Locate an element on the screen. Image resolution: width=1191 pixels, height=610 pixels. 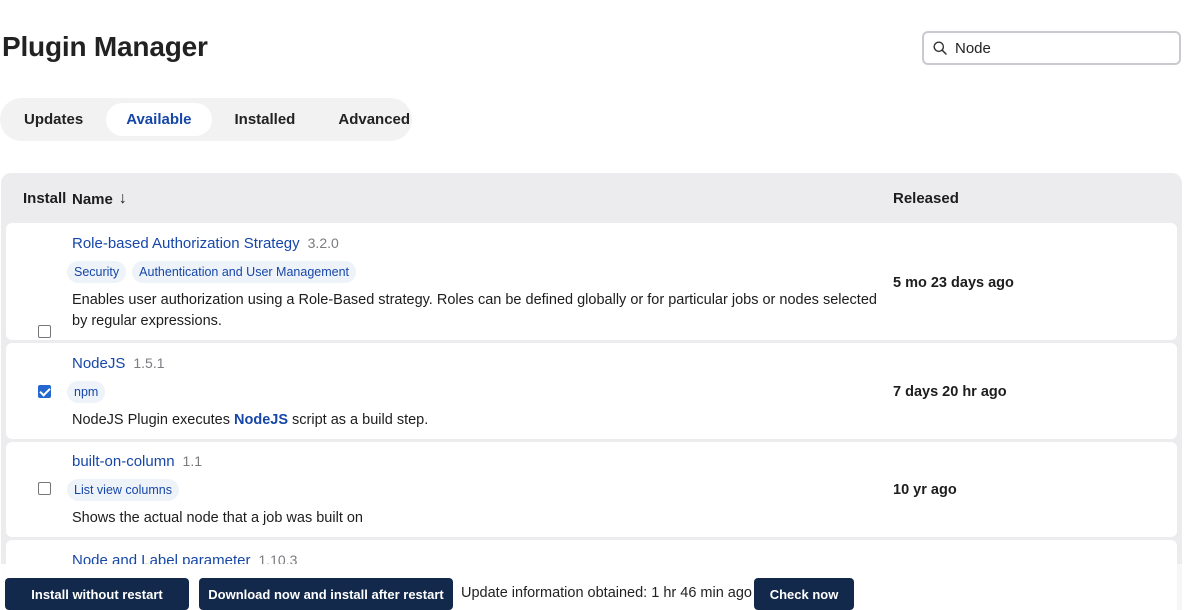
plugin-version: 1.5.1 is located at coordinates (149, 363).